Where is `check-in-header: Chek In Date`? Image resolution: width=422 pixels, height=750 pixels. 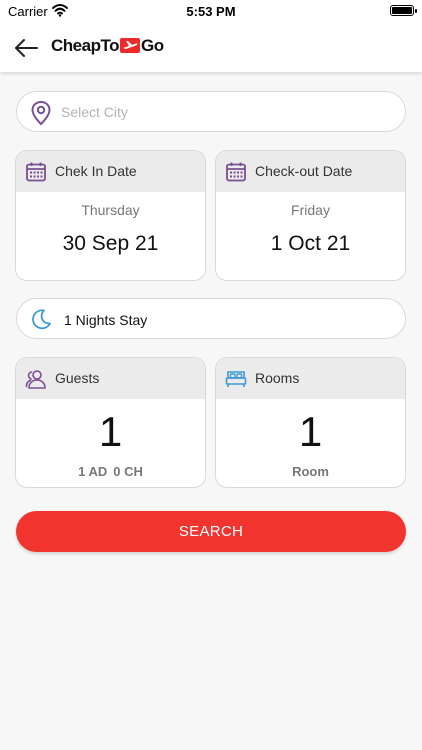 check-in-header: Chek In Date is located at coordinates (110, 171).